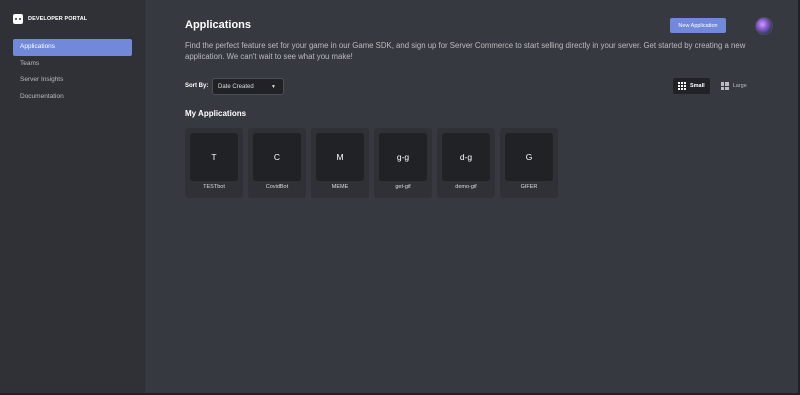 The height and width of the screenshot is (395, 800). What do you see at coordinates (739, 86) in the screenshot?
I see `size-large-label: Large` at bounding box center [739, 86].